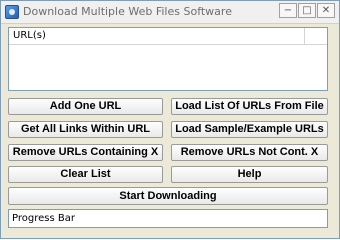 This screenshot has width=340, height=240. Describe the element at coordinates (249, 129) in the screenshot. I see `load-sample-urls-button: Load Sample/Example URLs` at that location.